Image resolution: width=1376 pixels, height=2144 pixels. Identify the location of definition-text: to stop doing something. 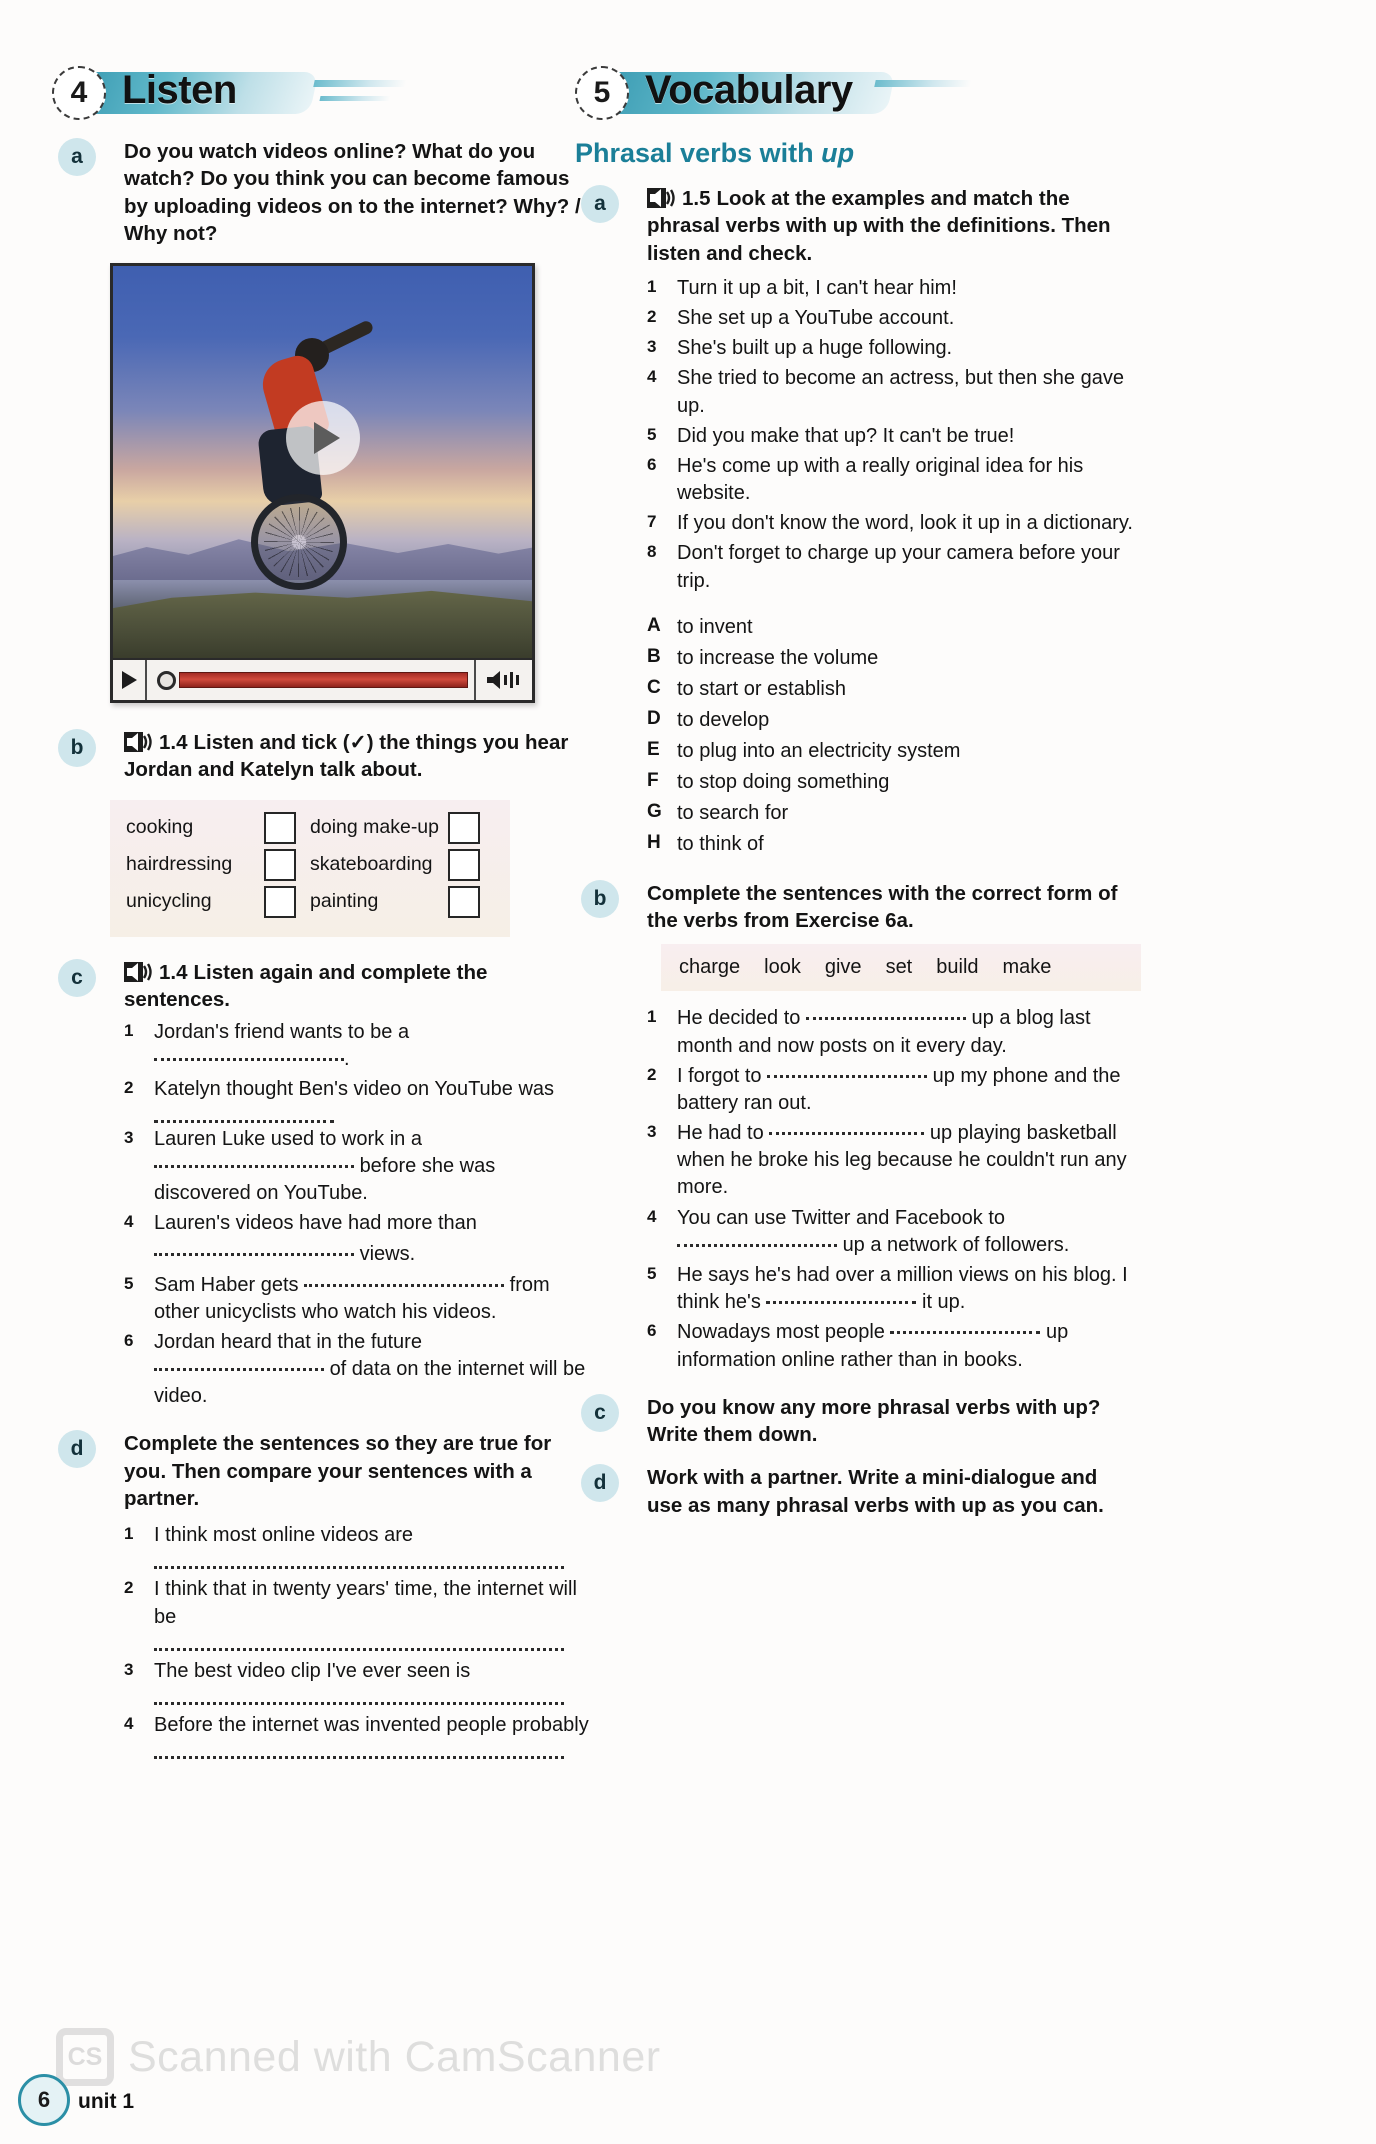
(783, 781).